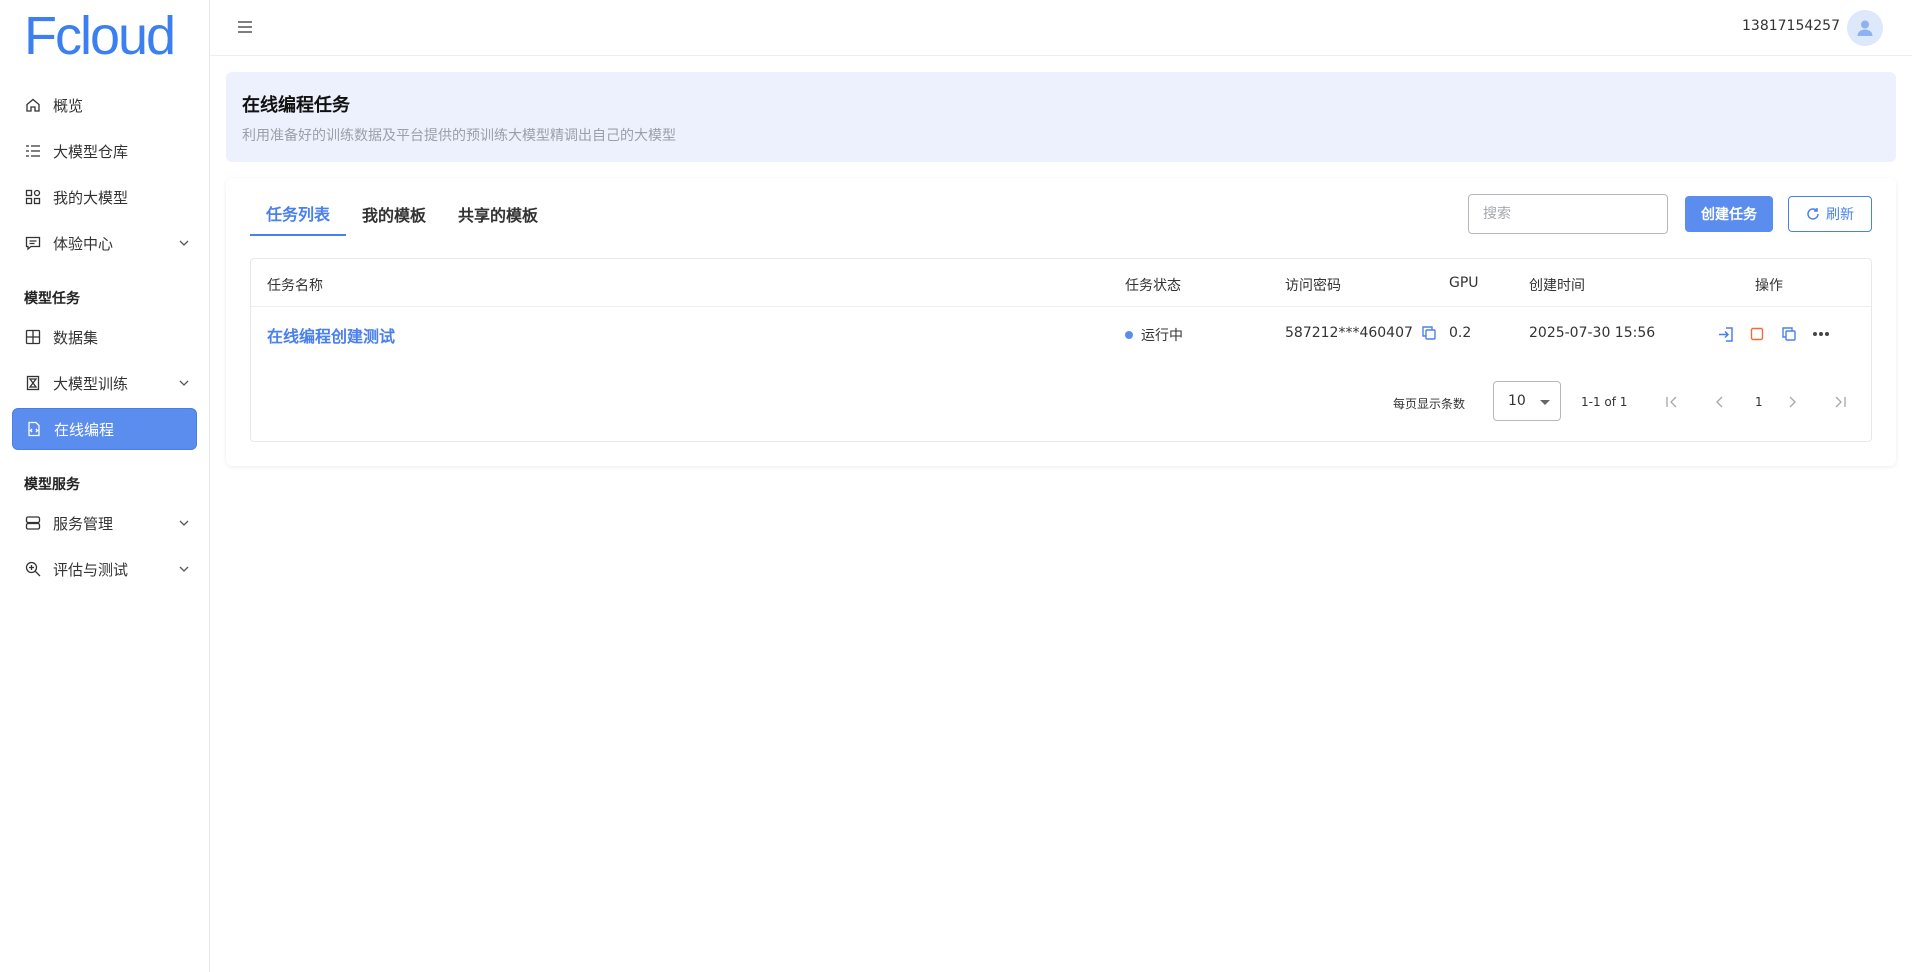  What do you see at coordinates (1720, 402) in the screenshot?
I see `prev-page-icon` at bounding box center [1720, 402].